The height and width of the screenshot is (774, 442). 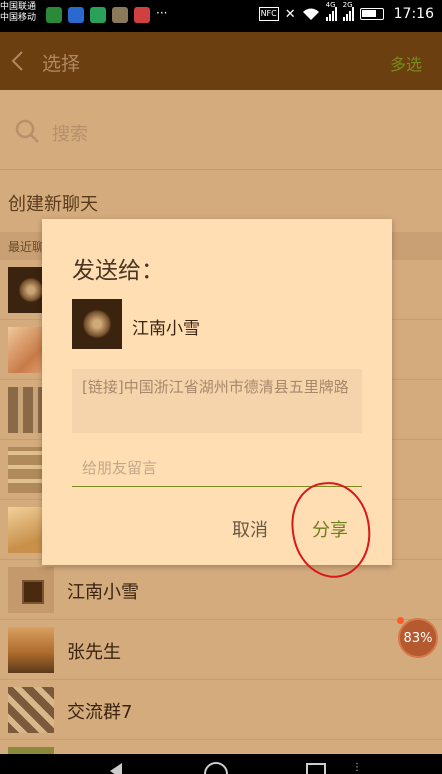 I want to click on link-preview: [链接]中国浙江省湖州市德清县五里牌路, so click(x=217, y=401).